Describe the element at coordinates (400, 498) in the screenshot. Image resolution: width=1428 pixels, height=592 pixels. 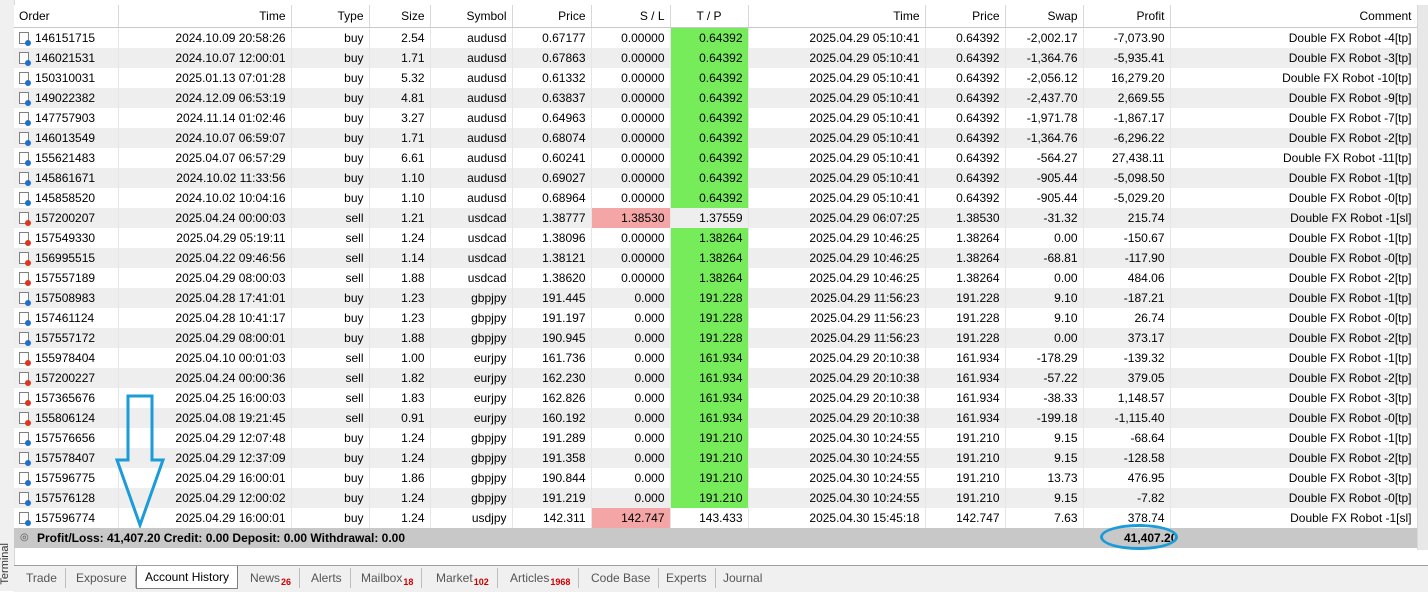
I see `size-cell: 1.24` at that location.